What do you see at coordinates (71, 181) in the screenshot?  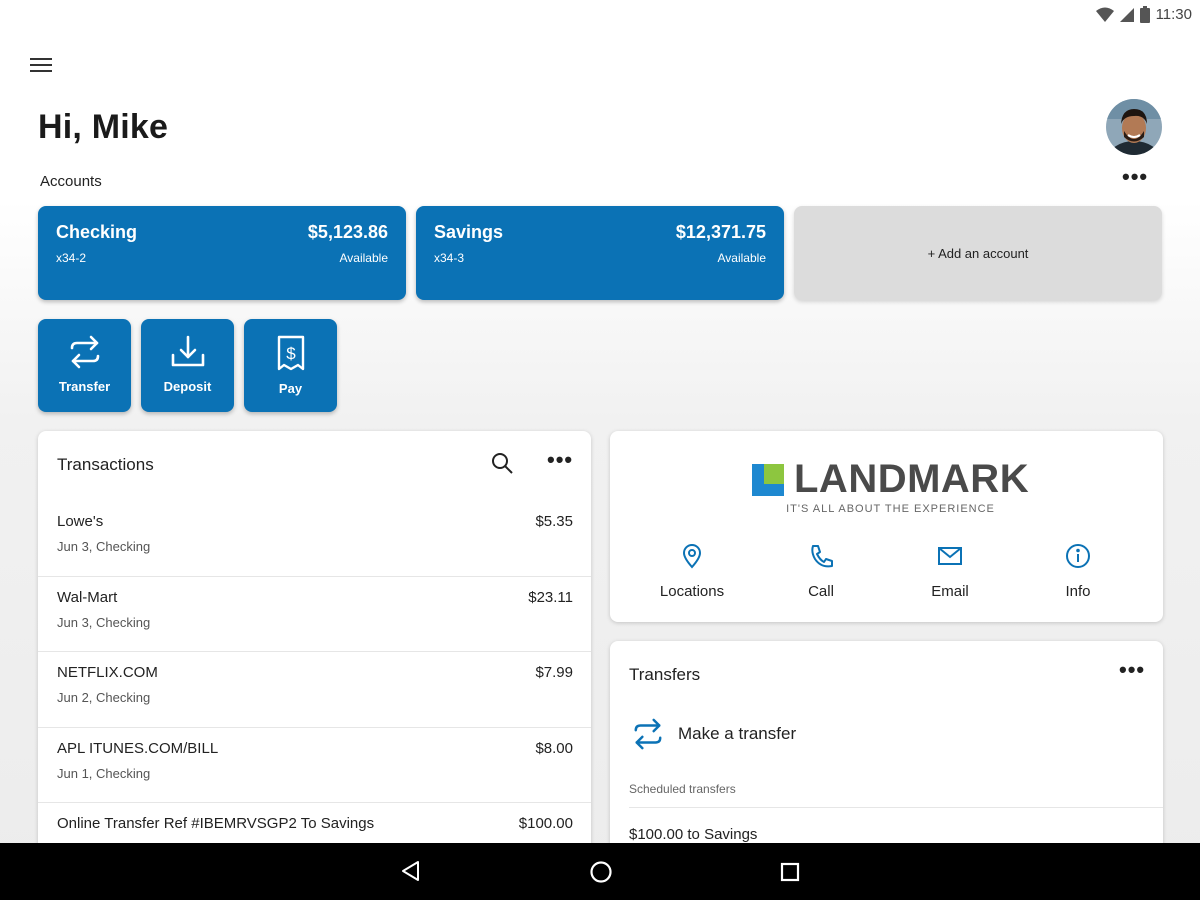 I see `accounts-label: Accounts` at bounding box center [71, 181].